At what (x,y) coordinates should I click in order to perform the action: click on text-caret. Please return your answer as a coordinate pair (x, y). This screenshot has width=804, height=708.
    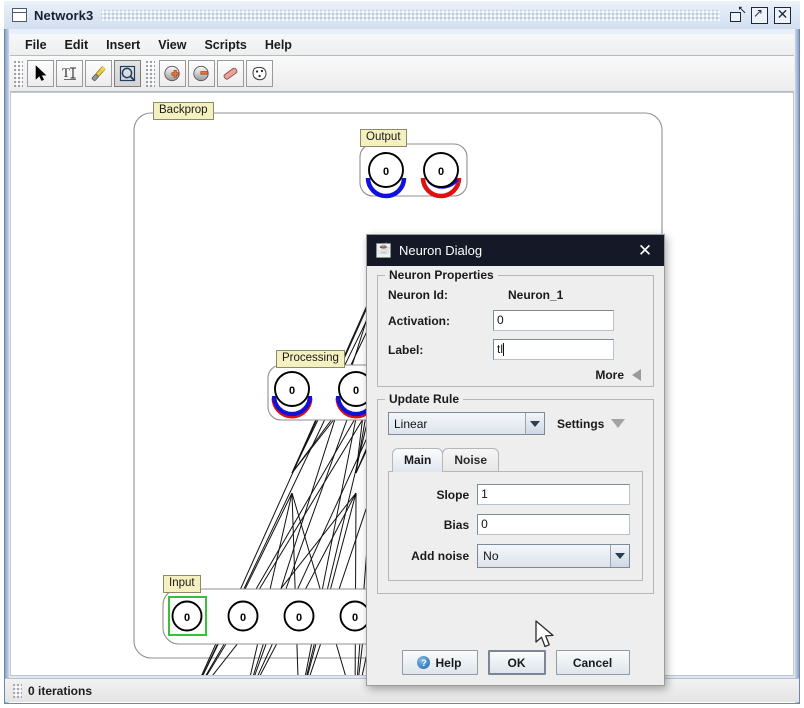
    Looking at the image, I should click on (503, 349).